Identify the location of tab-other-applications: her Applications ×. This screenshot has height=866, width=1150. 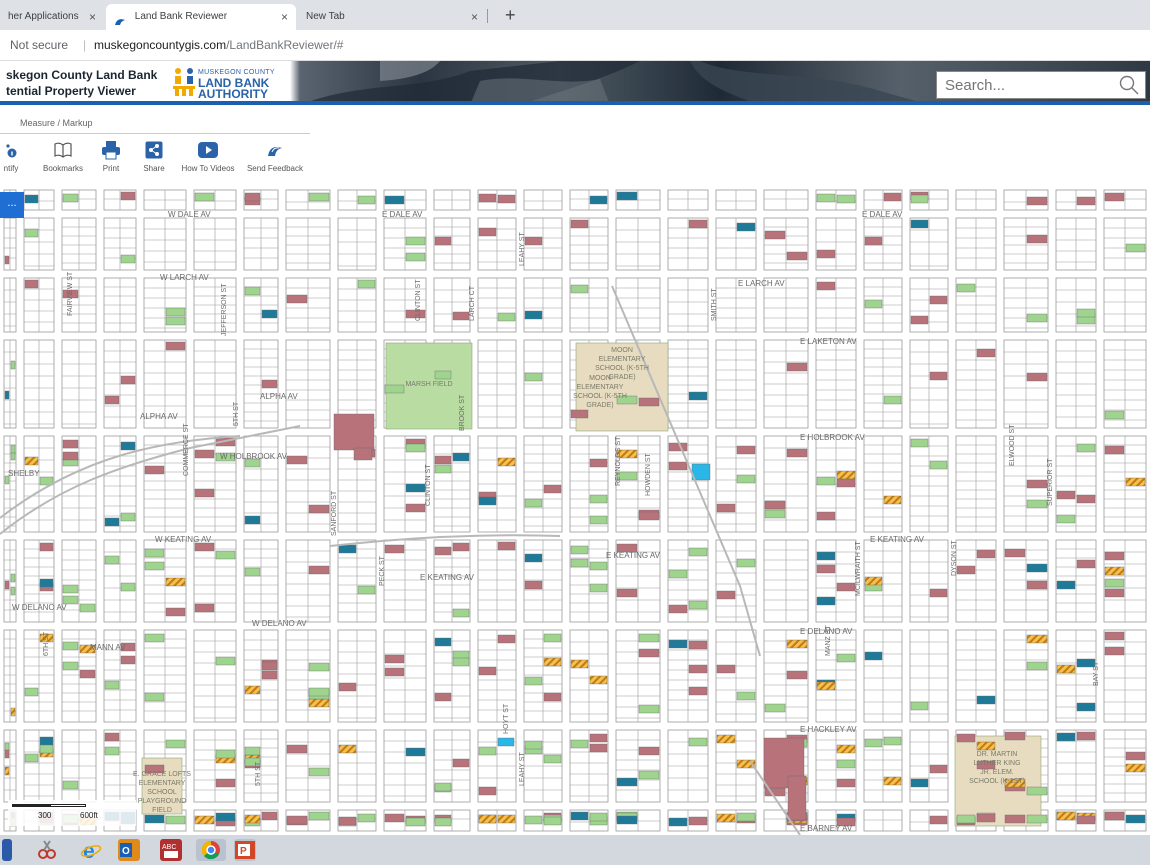
(52, 17).